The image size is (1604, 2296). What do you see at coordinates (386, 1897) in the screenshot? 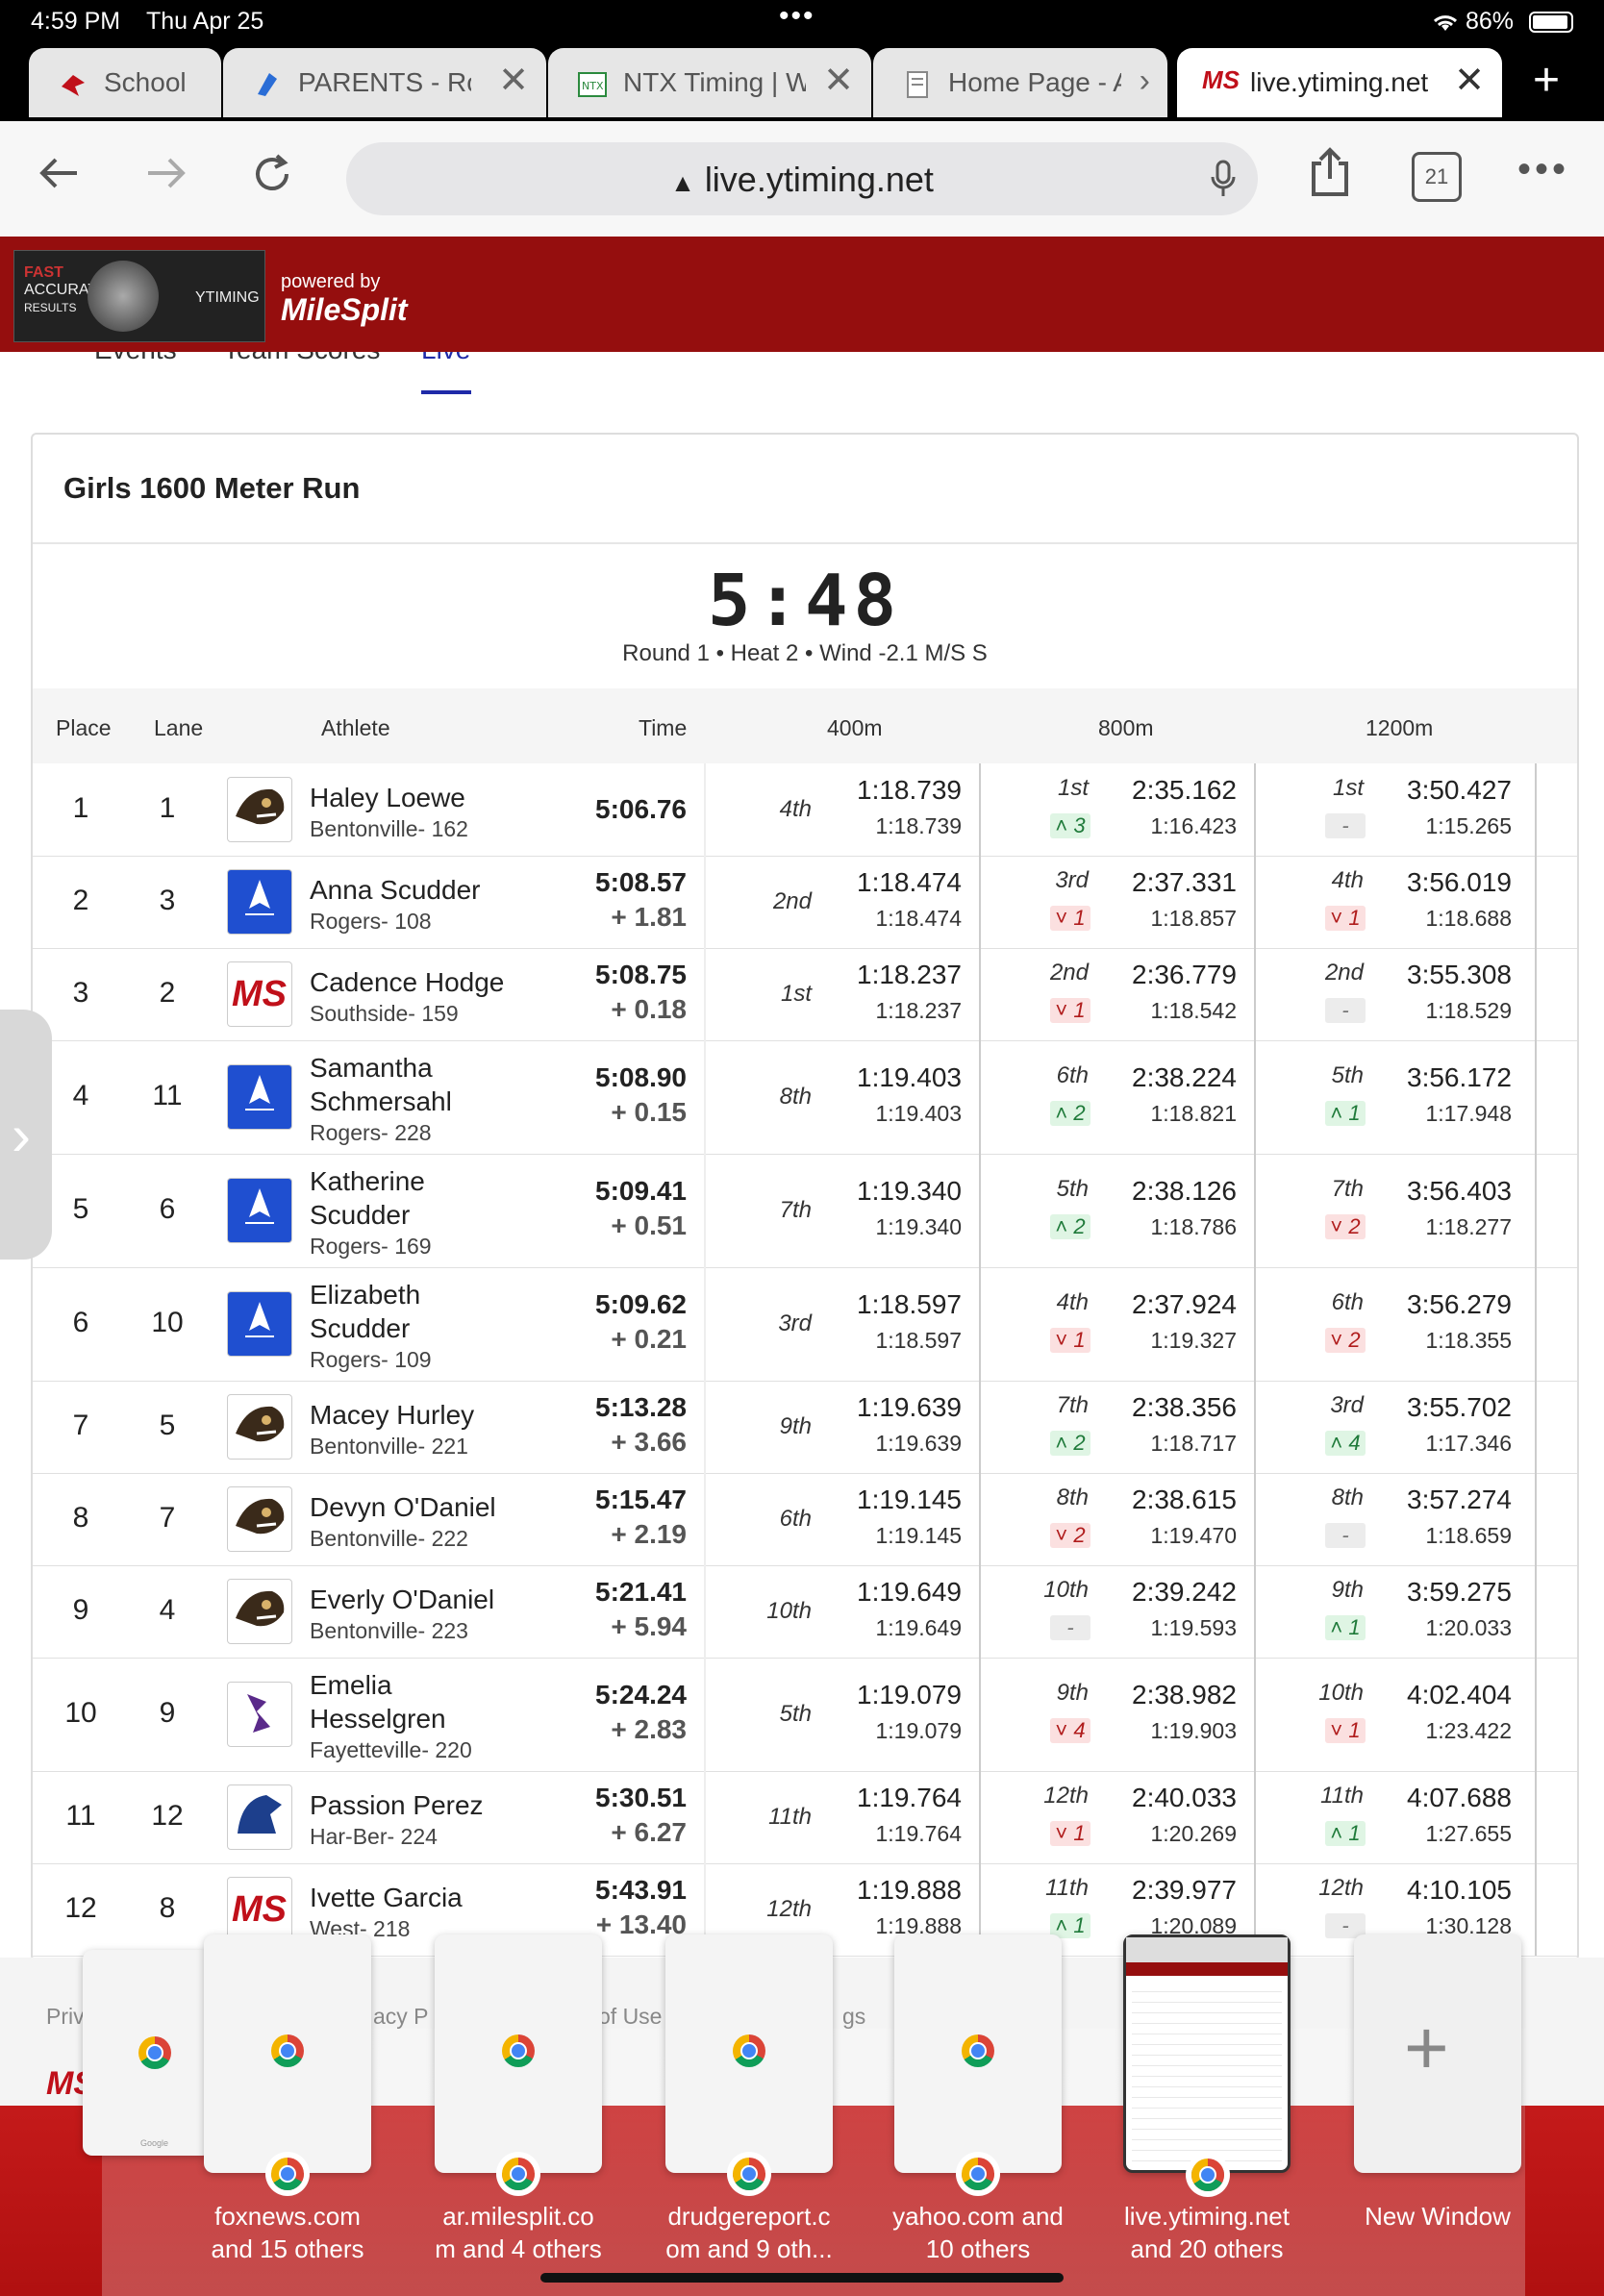
I see `athlete-name: Ivette Garcia` at bounding box center [386, 1897].